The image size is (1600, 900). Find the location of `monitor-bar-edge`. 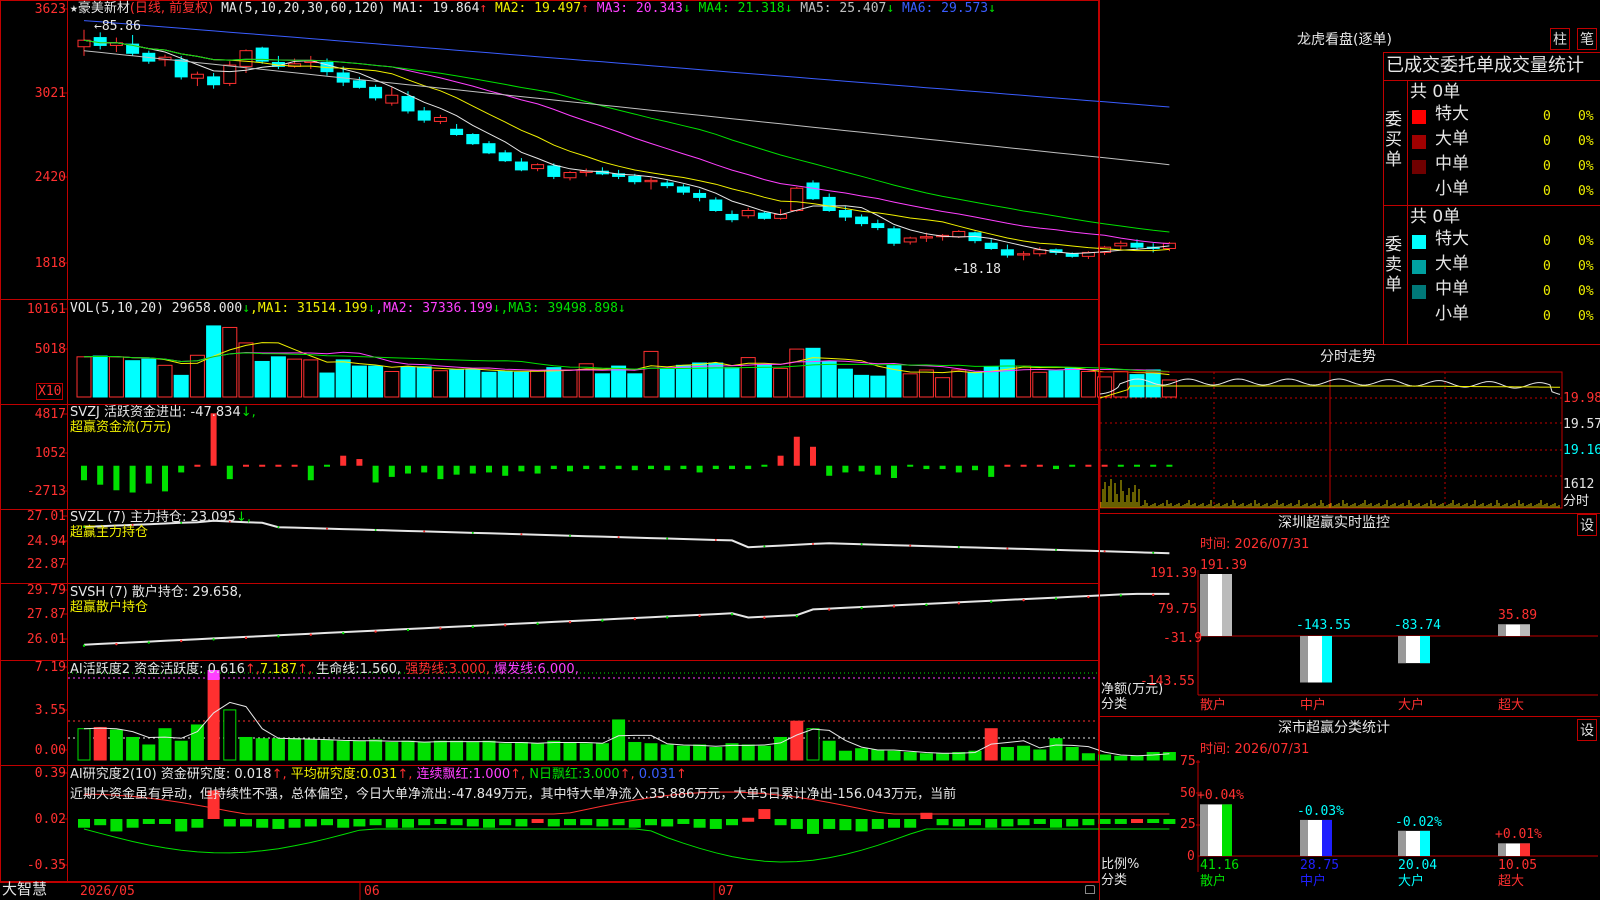

monitor-bar-edge is located at coordinates (1525, 630).